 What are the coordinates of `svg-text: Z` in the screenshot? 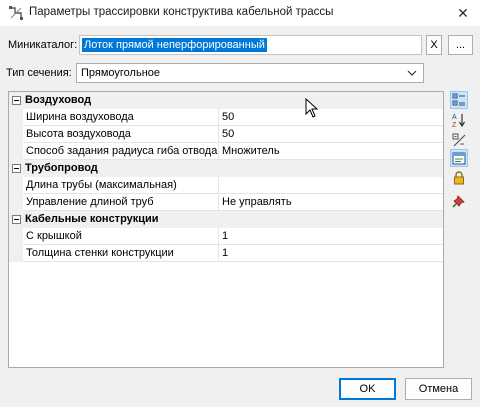 It's located at (454, 125).